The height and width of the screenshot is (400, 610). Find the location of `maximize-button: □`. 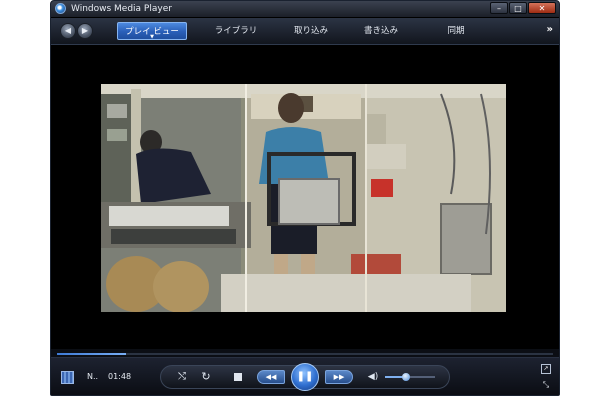

maximize-button: □ is located at coordinates (518, 8).